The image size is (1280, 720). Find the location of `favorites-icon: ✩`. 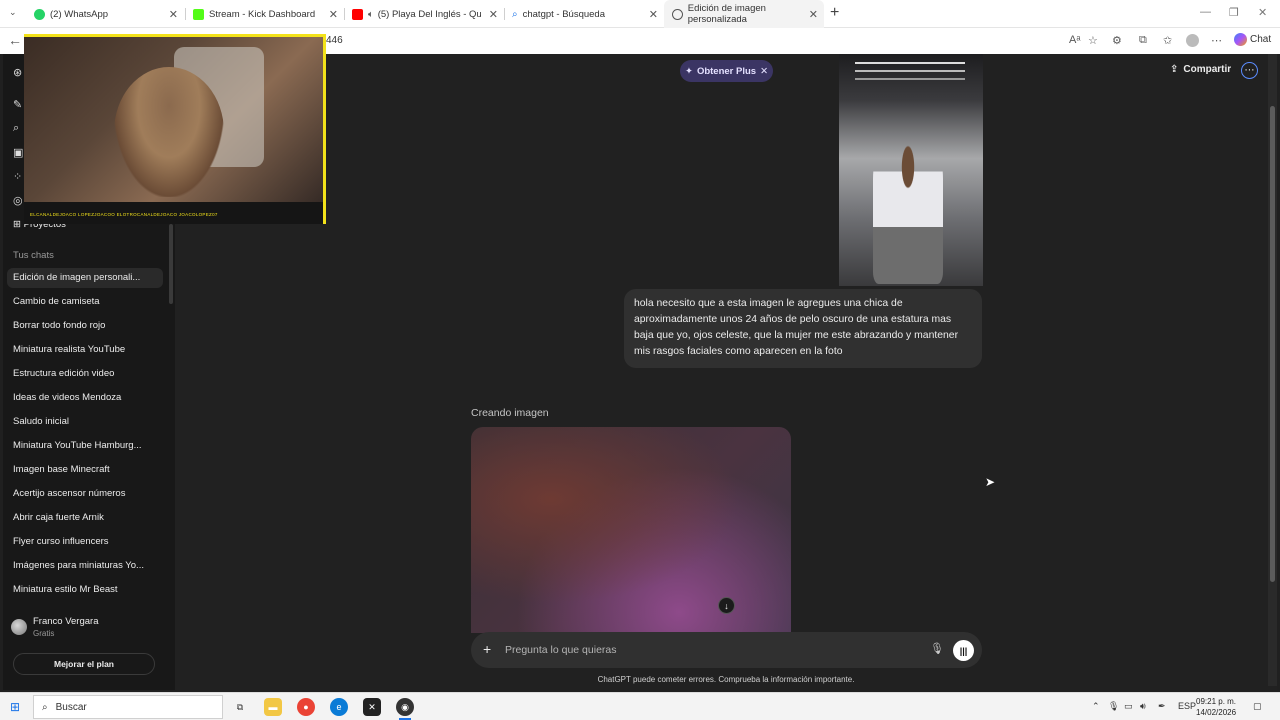

favorites-icon: ✩ is located at coordinates (1167, 40).